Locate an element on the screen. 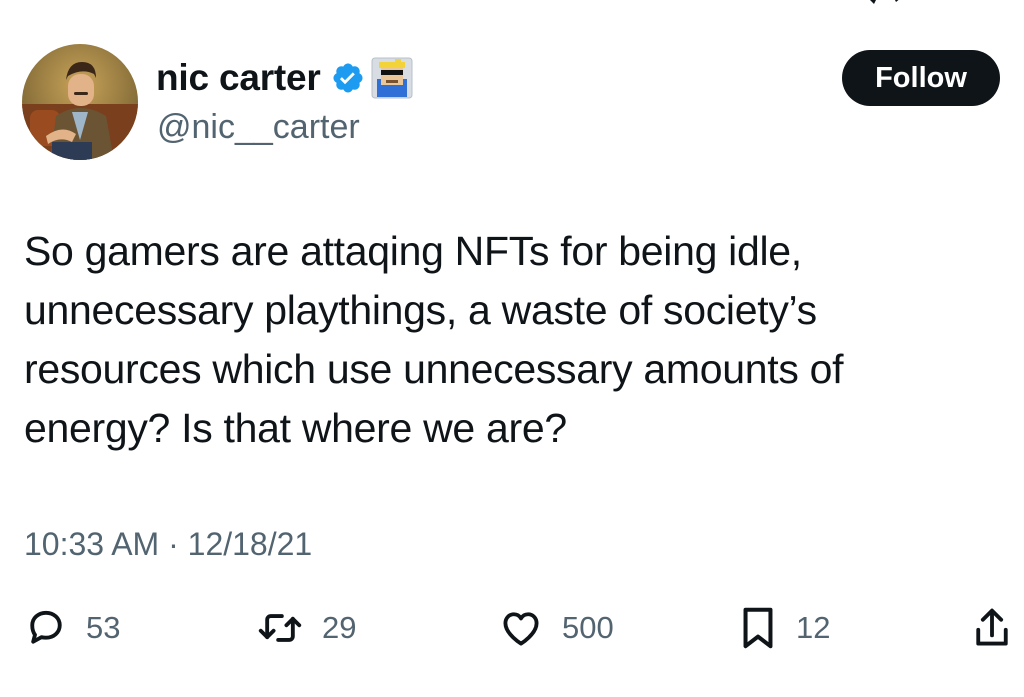 This screenshot has height=697, width=1024. pixel-character-badge-icon is located at coordinates (392, 78).